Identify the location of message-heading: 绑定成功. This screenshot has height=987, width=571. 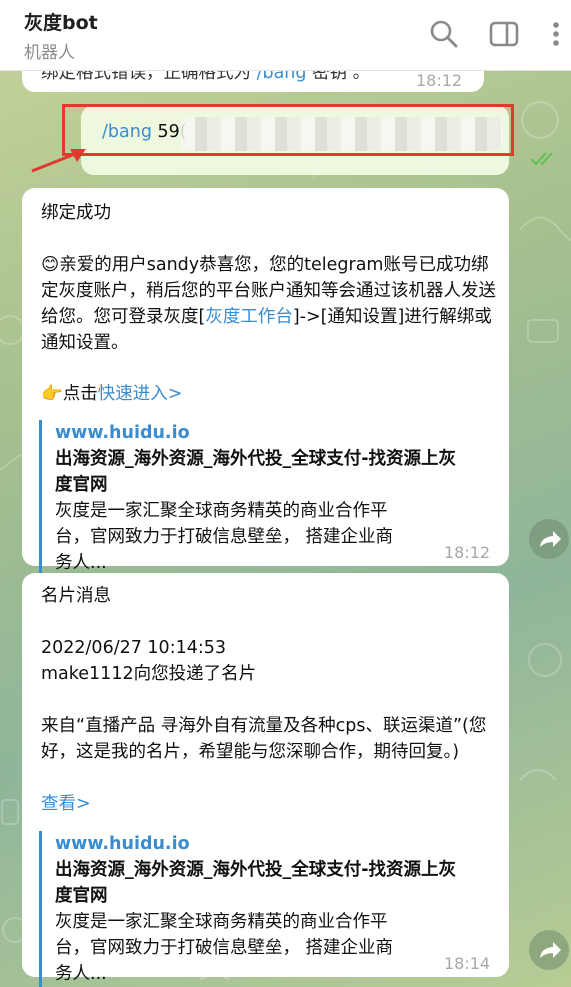
(76, 213).